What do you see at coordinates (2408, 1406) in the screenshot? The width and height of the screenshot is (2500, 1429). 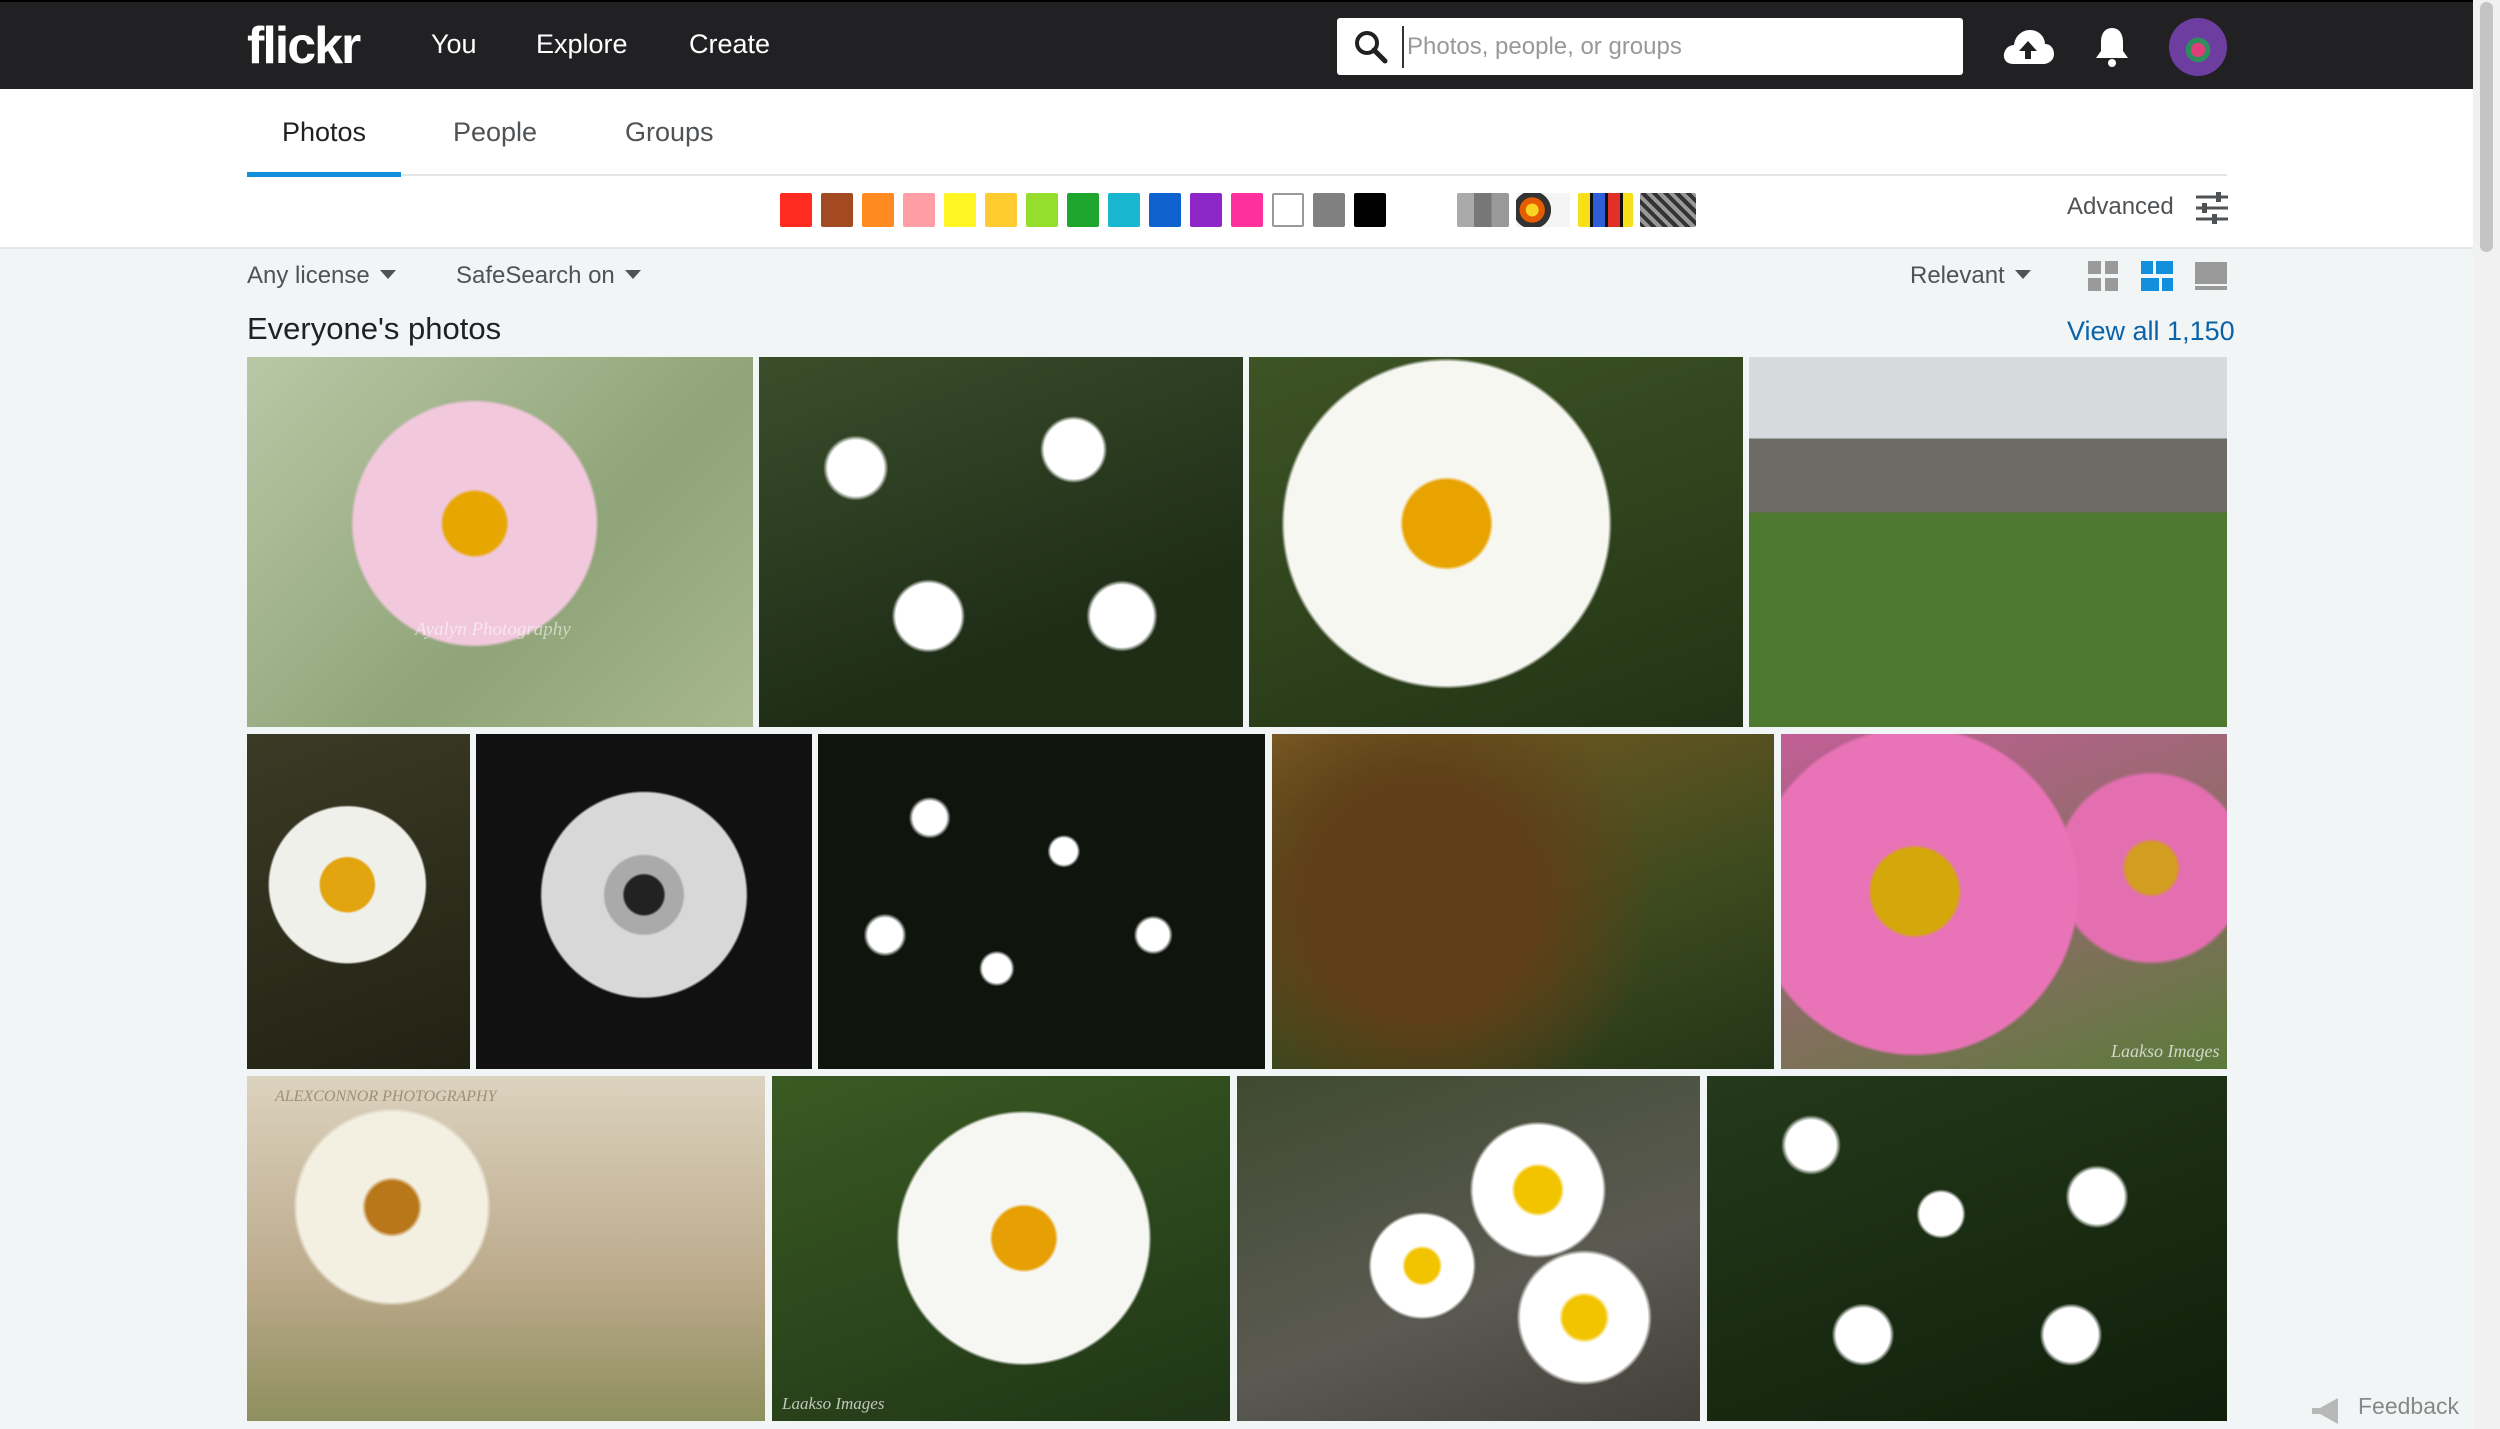 I see `feedback-link: Feedback` at bounding box center [2408, 1406].